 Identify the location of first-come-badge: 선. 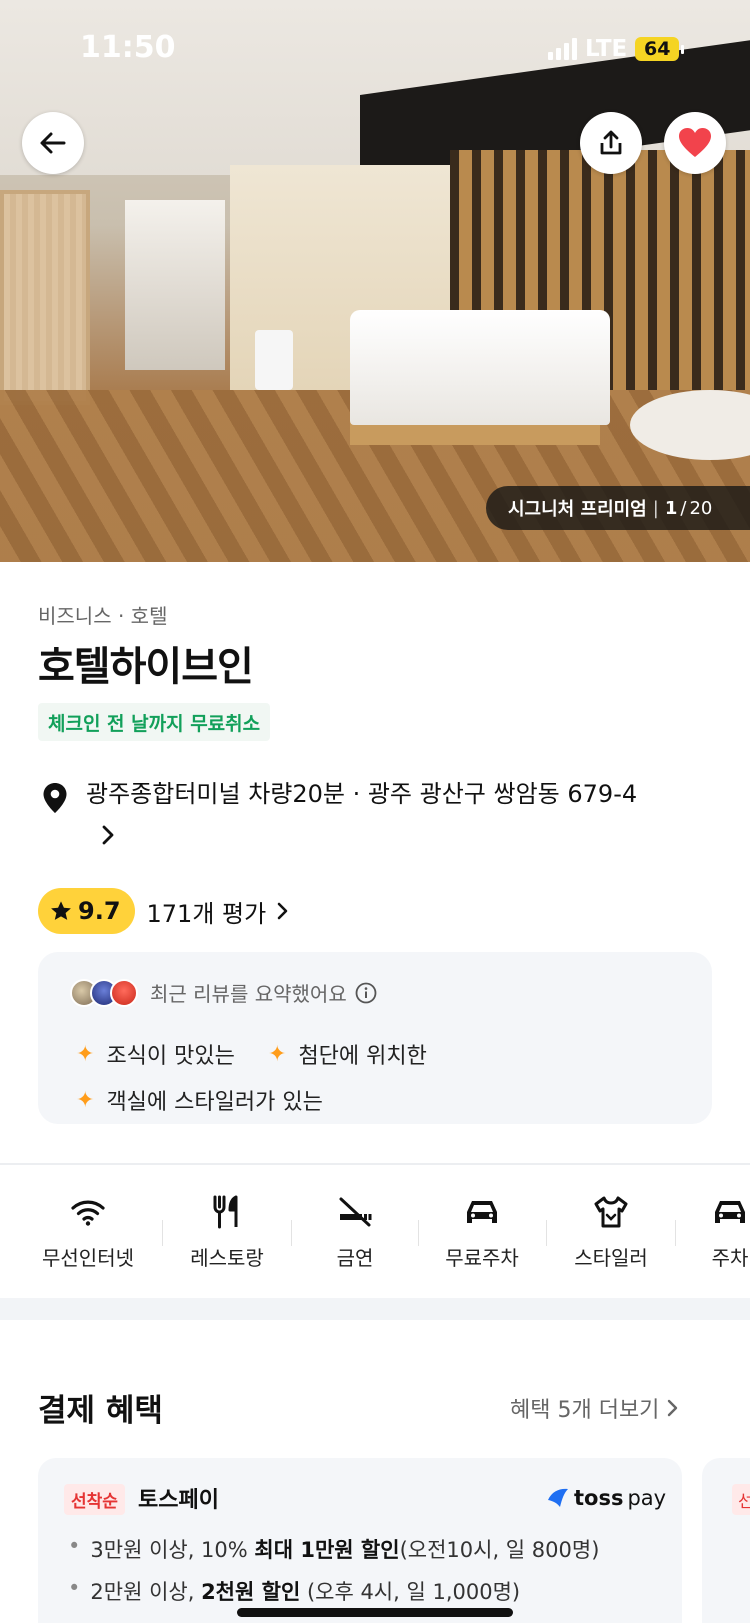
(741, 1499).